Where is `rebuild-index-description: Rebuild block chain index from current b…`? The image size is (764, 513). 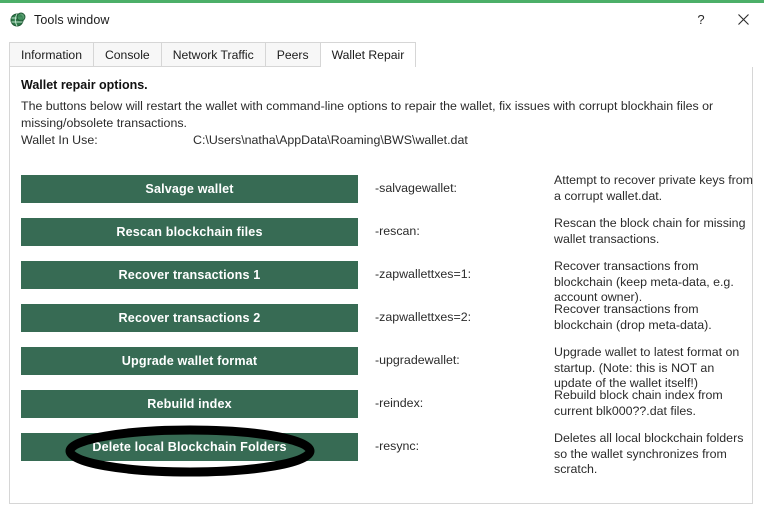 rebuild-index-description: Rebuild block chain index from current b… is located at coordinates (638, 403).